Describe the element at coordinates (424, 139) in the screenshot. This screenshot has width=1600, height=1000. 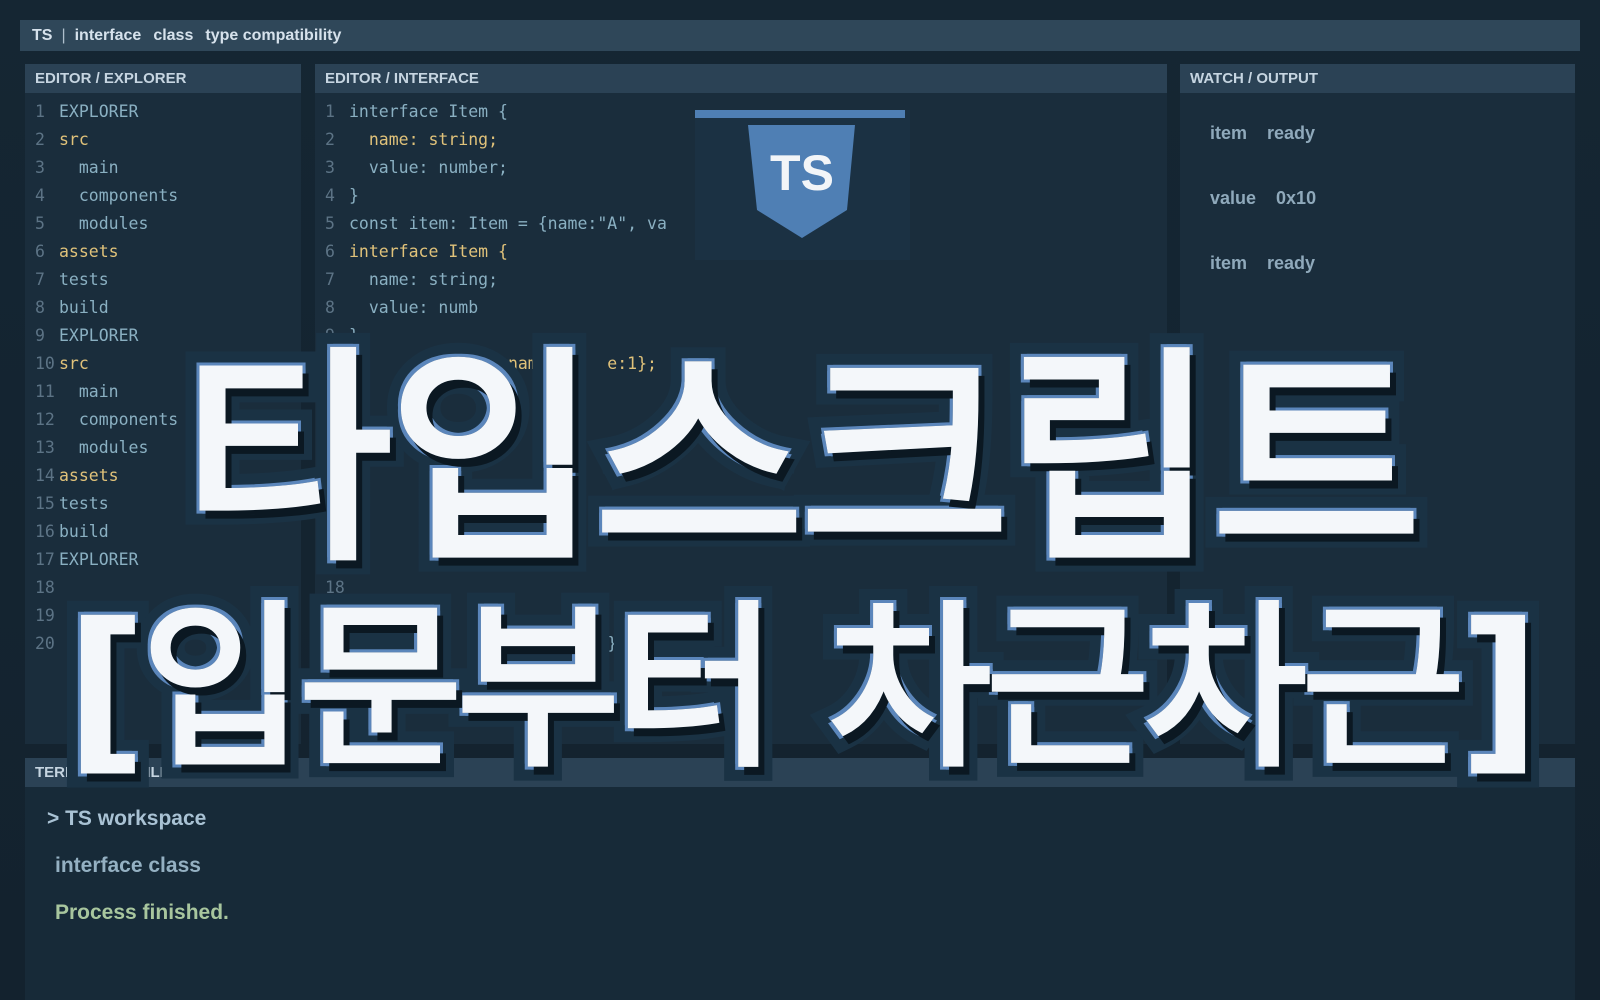
I see `editor-line-text: name: string;` at that location.